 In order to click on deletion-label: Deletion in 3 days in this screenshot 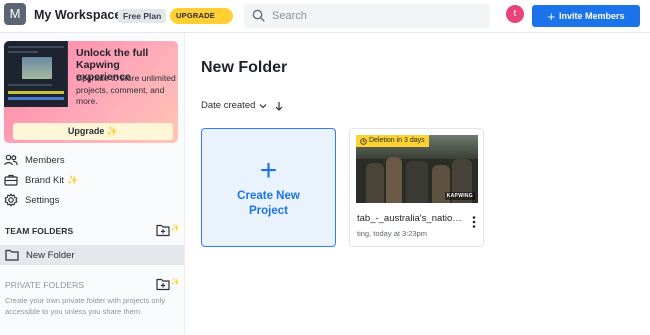, I will do `click(397, 140)`.